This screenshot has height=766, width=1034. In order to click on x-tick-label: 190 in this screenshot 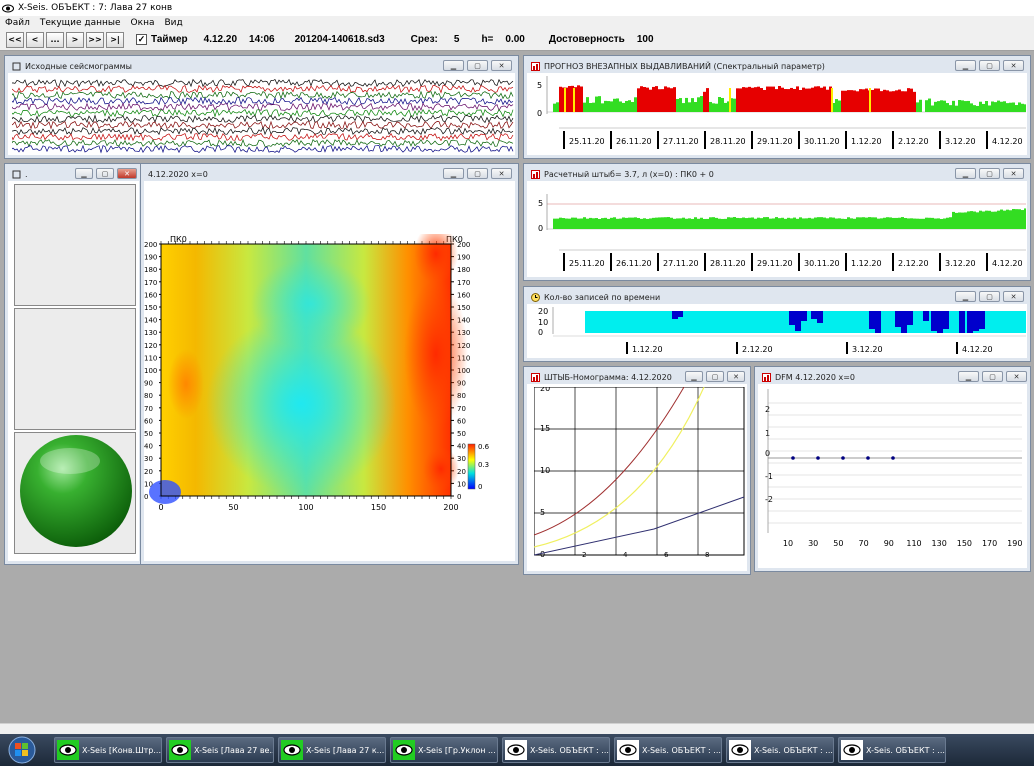, I will do `click(1014, 543)`.